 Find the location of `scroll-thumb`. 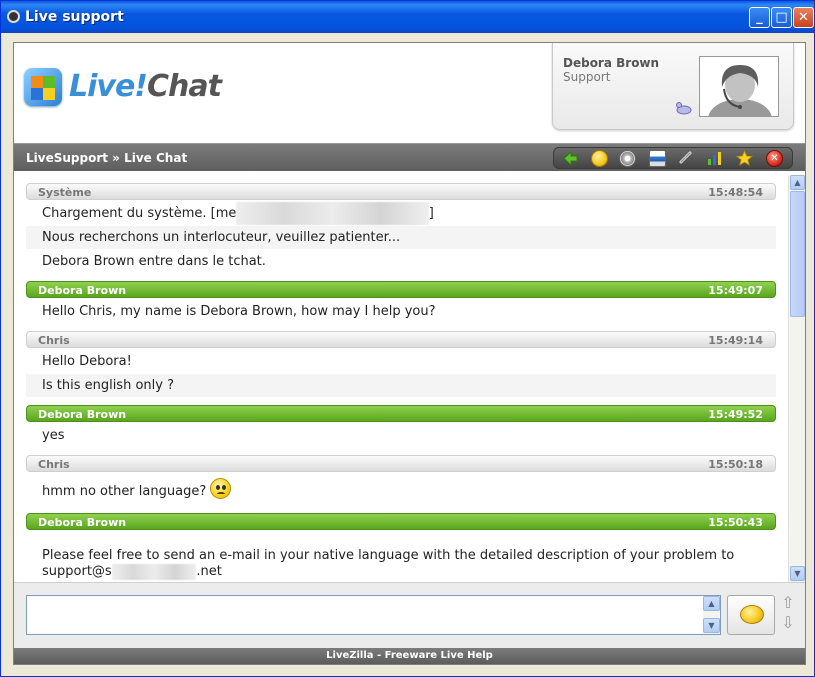

scroll-thumb is located at coordinates (797, 254).